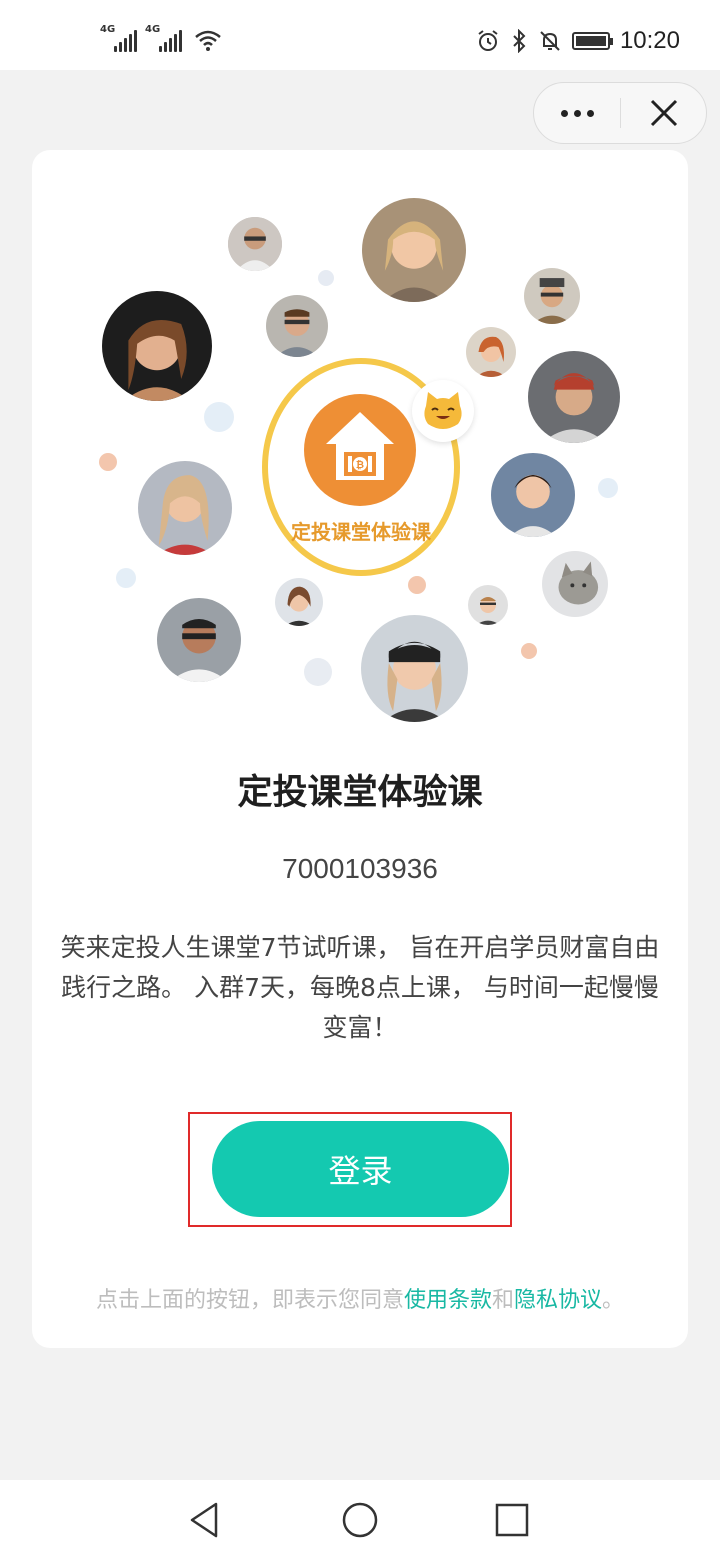 The image size is (720, 1560). I want to click on back-icon, so click(206, 1520).